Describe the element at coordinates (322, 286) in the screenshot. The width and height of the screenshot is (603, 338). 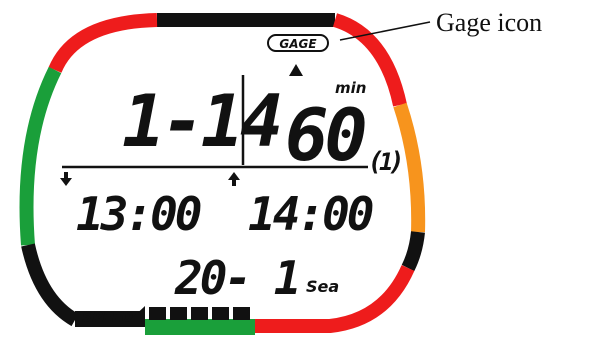
I see `water-type: Sea` at that location.